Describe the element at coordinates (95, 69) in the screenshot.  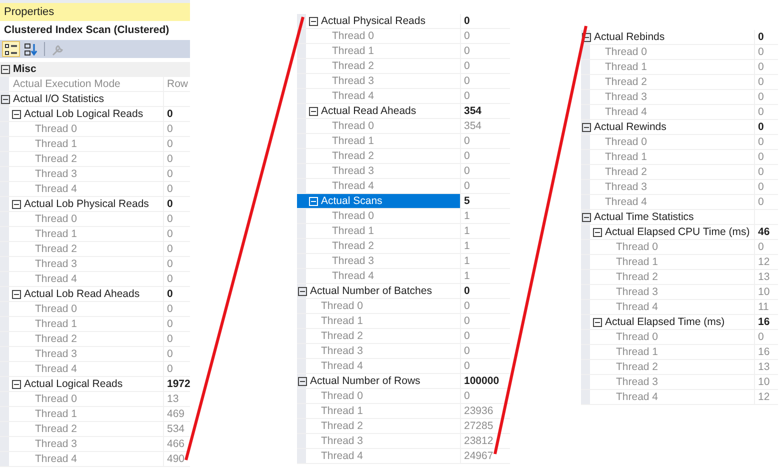
I see `category-row: Misc` at that location.